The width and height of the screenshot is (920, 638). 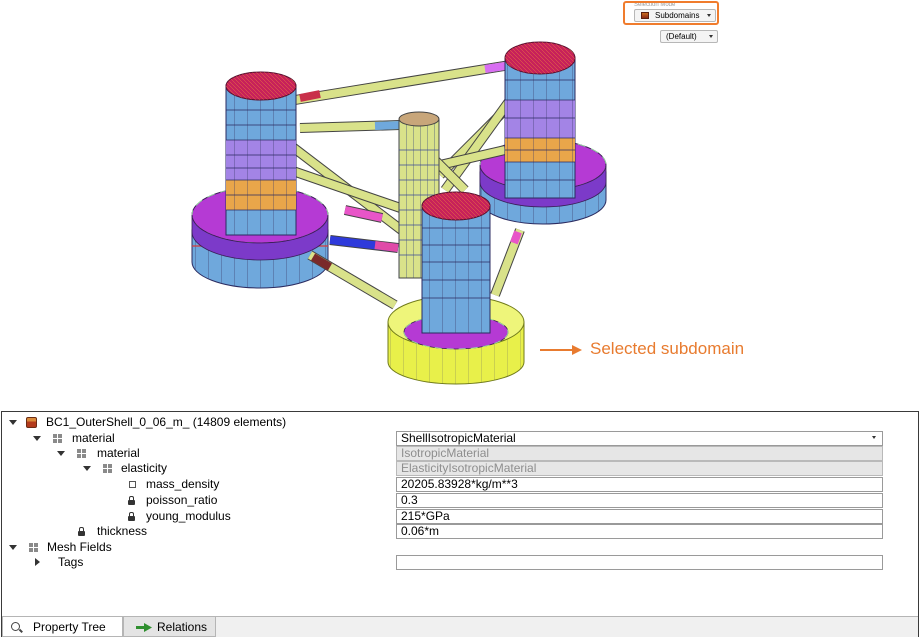 What do you see at coordinates (639, 516) in the screenshot?
I see `young-modulus-input: 215*GPa` at bounding box center [639, 516].